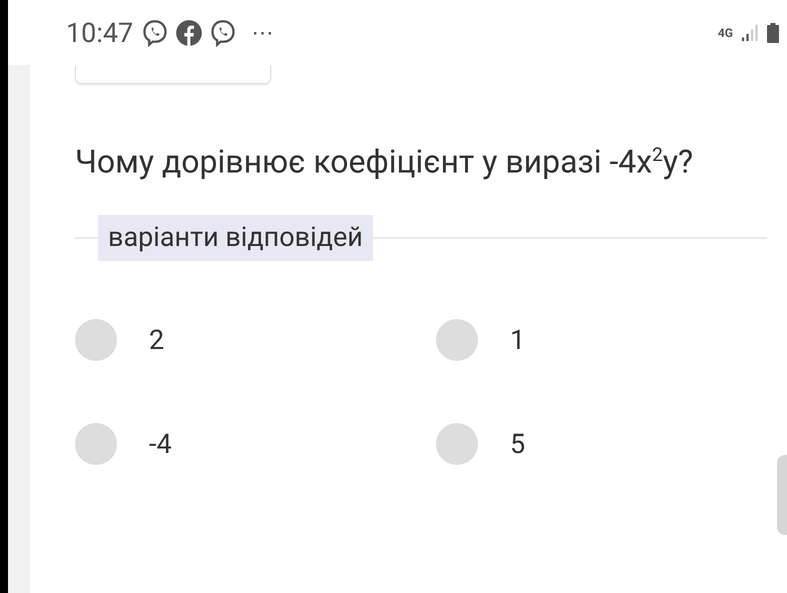 The width and height of the screenshot is (787, 593). I want to click on battery-icon, so click(773, 32).